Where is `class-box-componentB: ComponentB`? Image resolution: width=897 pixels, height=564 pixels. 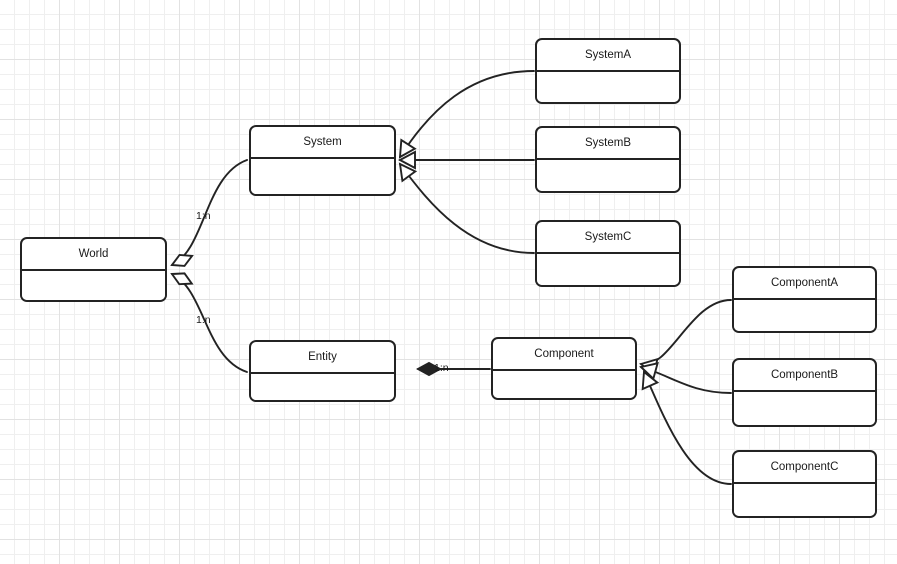 class-box-componentB: ComponentB is located at coordinates (804, 392).